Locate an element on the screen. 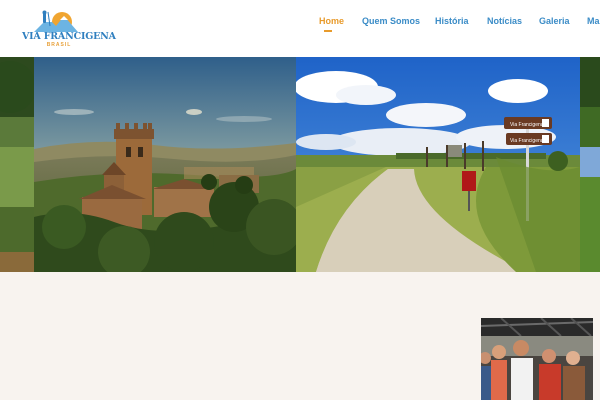 This screenshot has height=400, width=600. nav-item-more: Ma is located at coordinates (593, 21).